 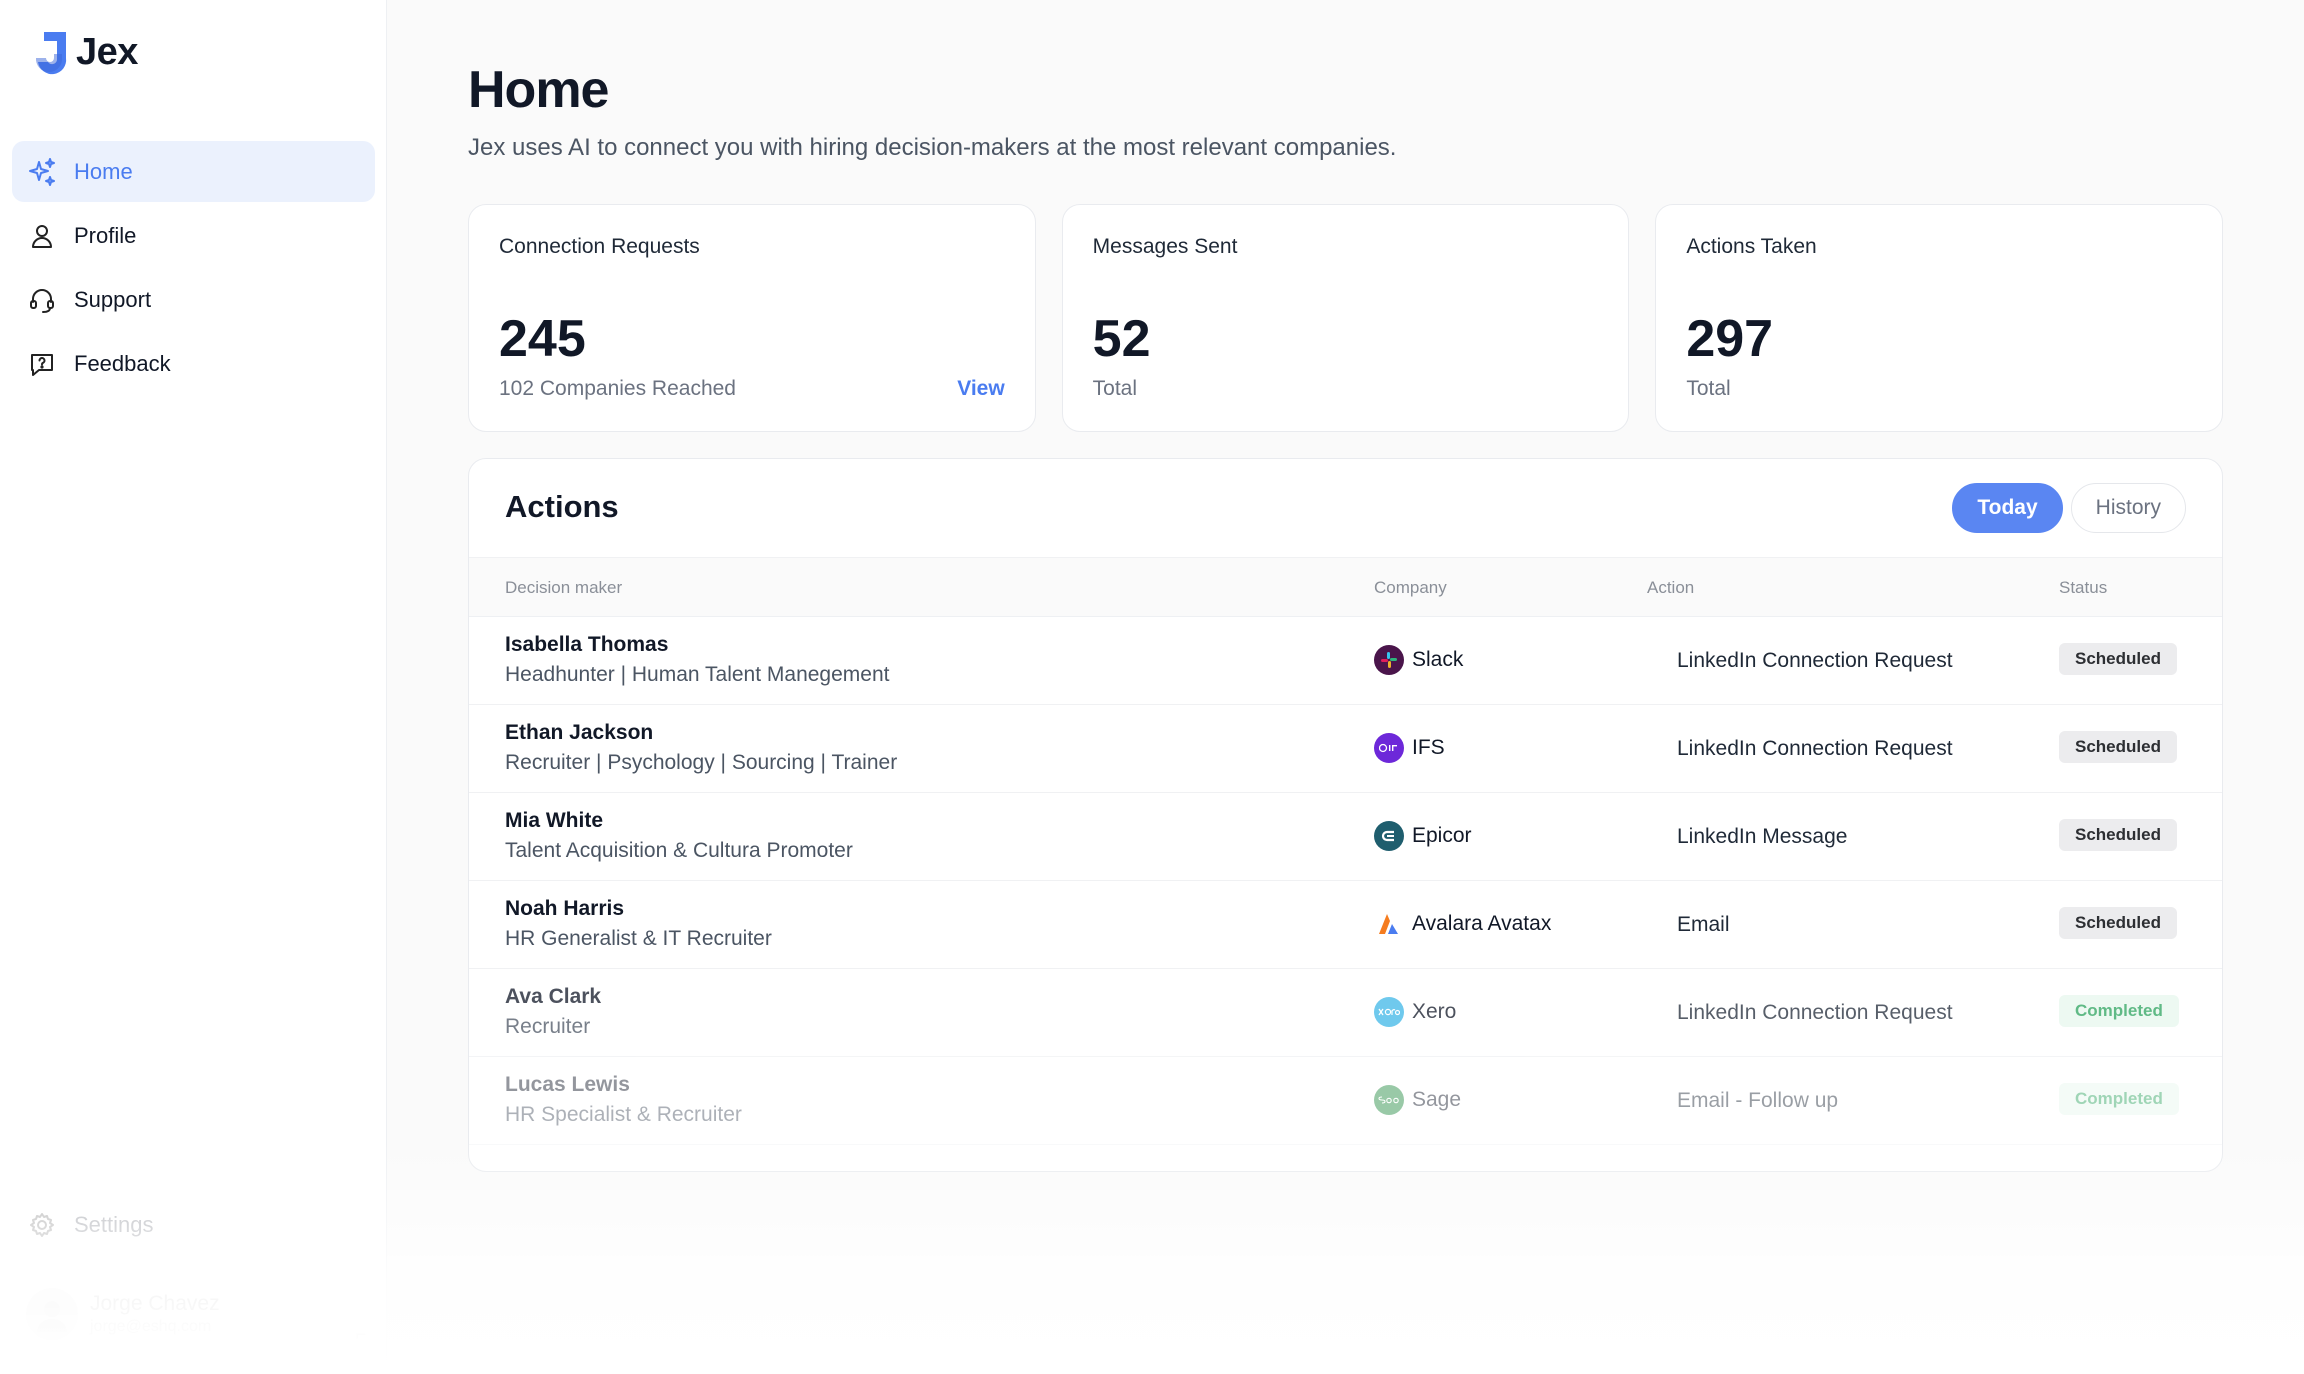 What do you see at coordinates (360, 1333) in the screenshot?
I see `chevron-icon: ⌐` at bounding box center [360, 1333].